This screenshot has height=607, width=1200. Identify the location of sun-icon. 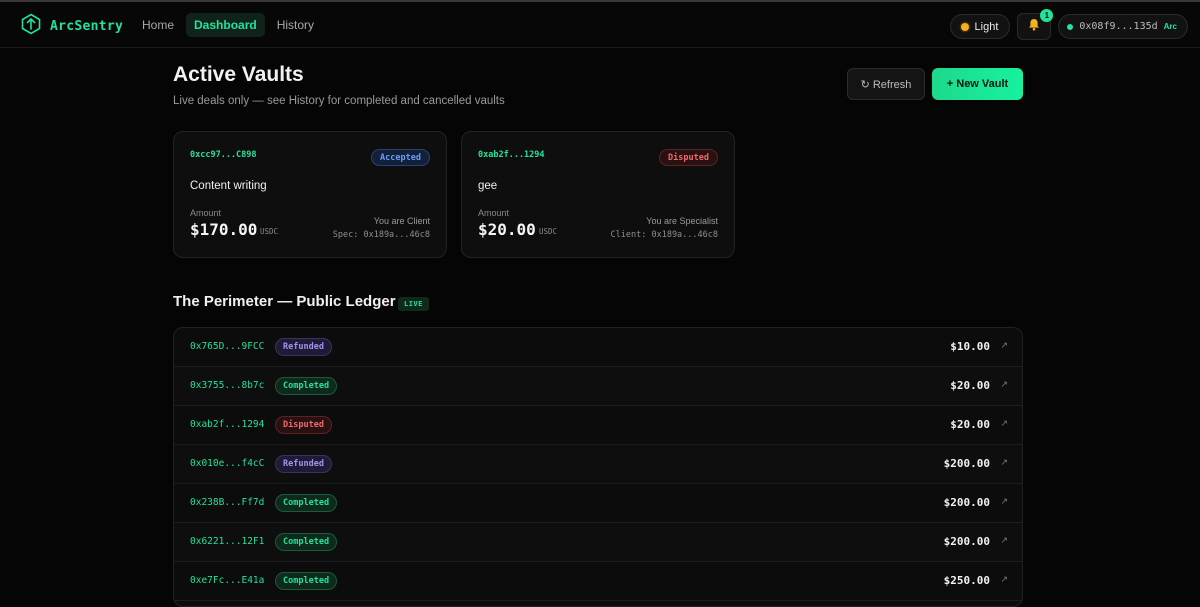
(964, 26).